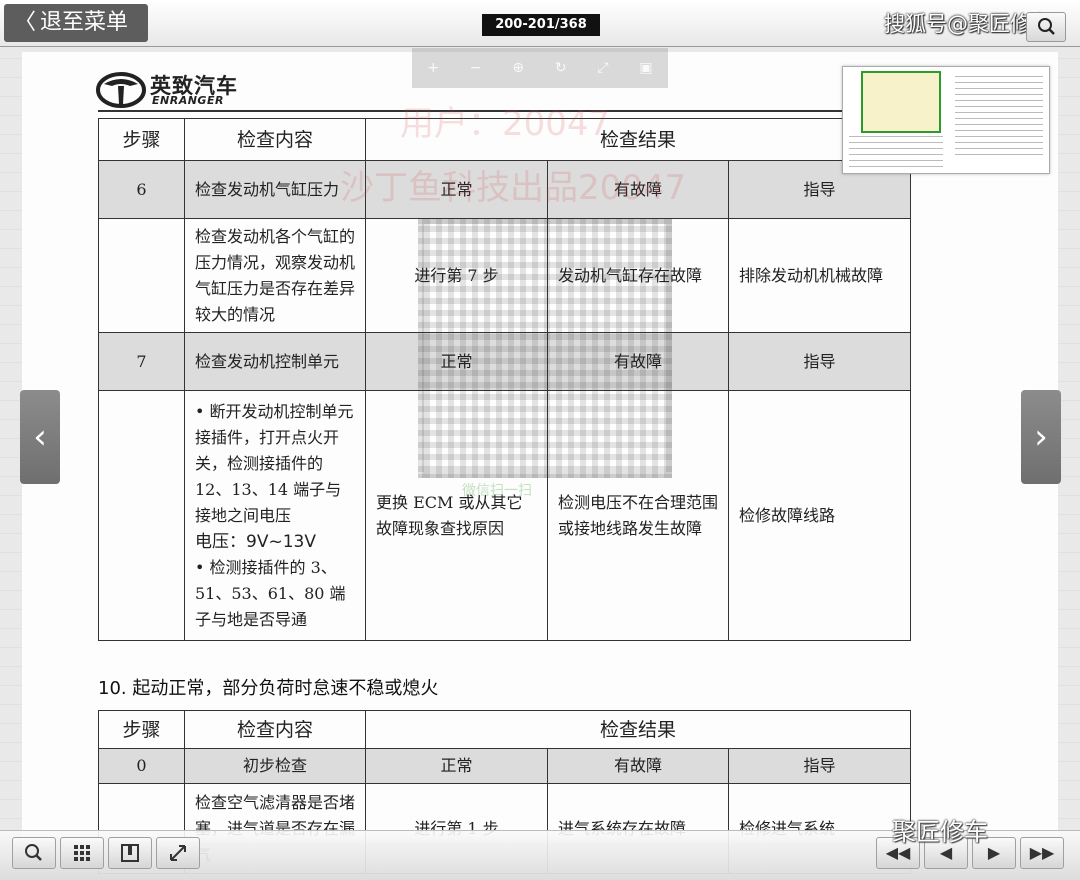 The image size is (1080, 880). What do you see at coordinates (497, 491) in the screenshot?
I see `qr-caption: 微信扫一扫` at bounding box center [497, 491].